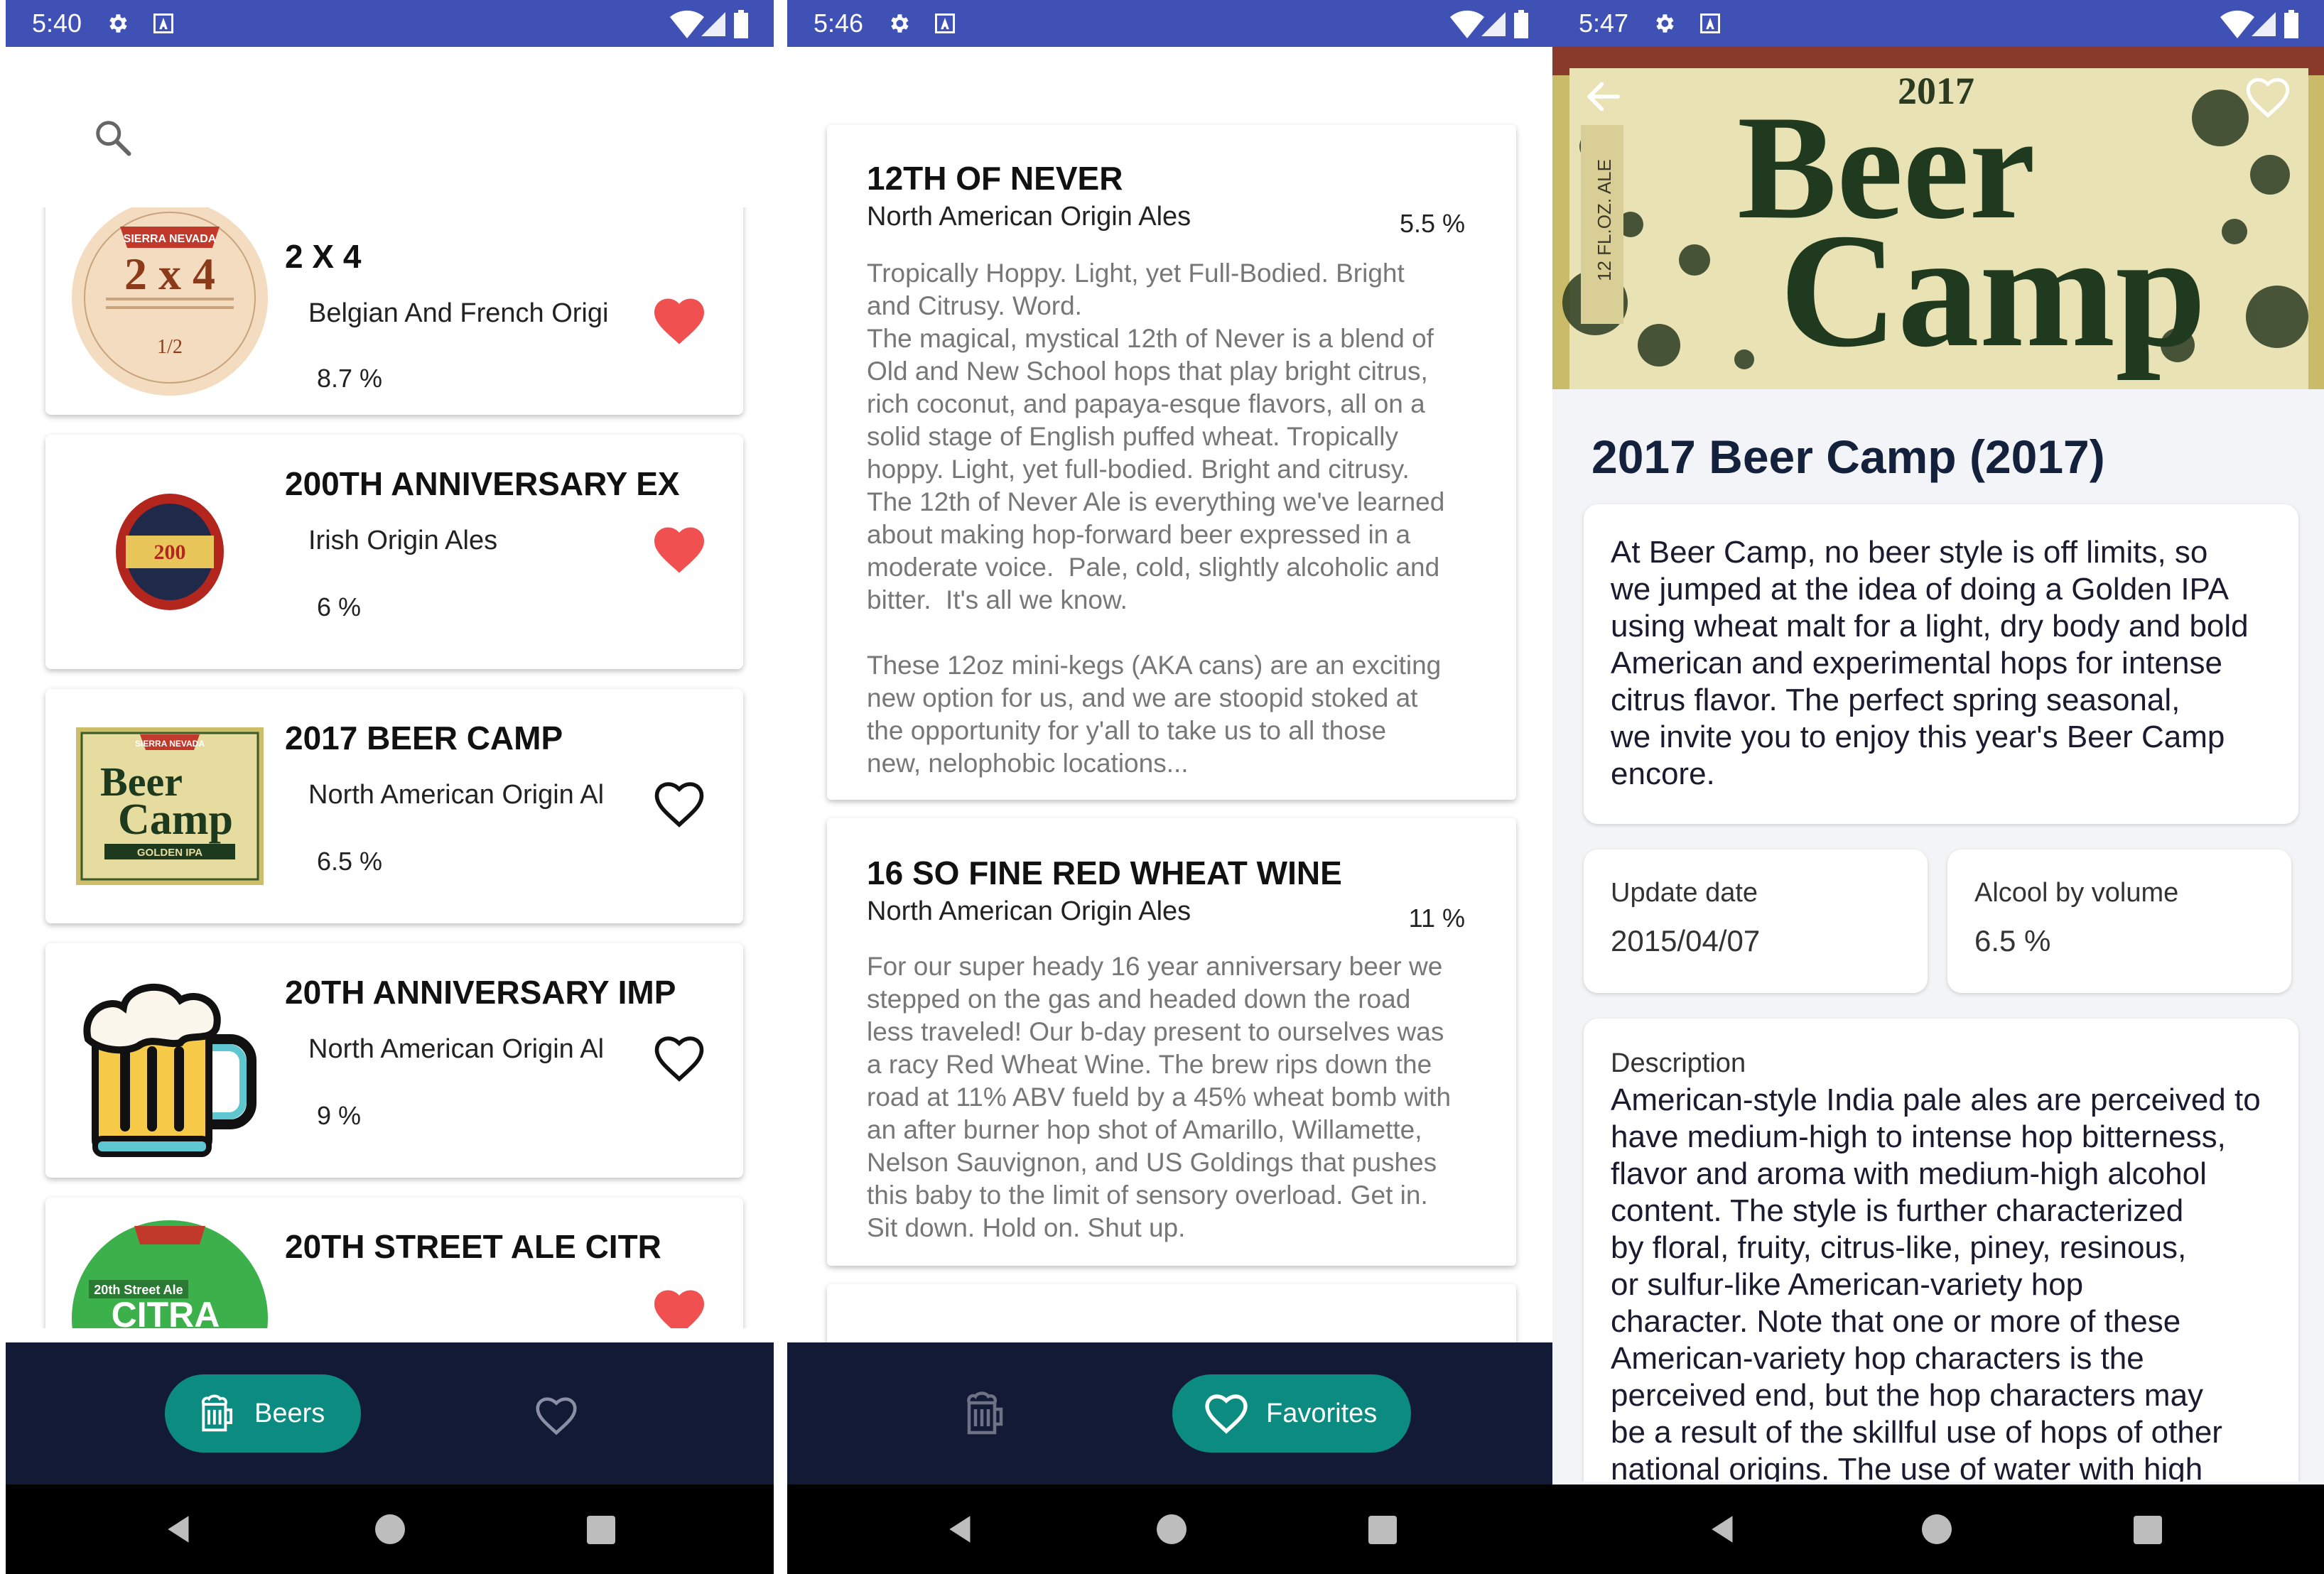 This screenshot has height=1574, width=2324. I want to click on status-bar: 5:40, so click(390, 23).